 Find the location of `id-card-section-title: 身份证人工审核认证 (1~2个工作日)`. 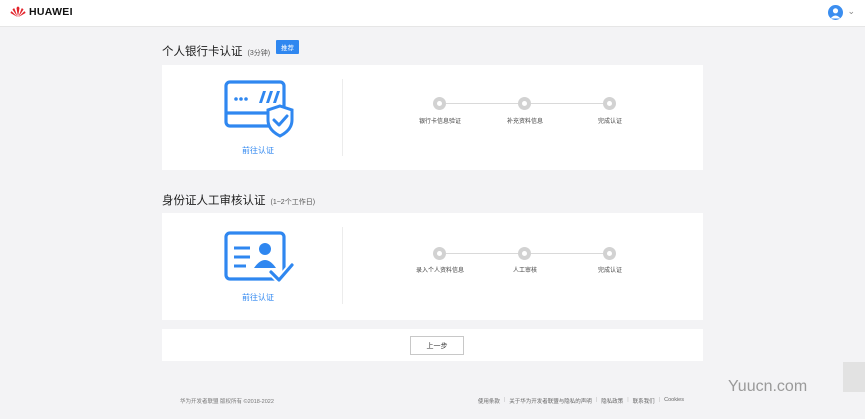

id-card-section-title: 身份证人工审核认证 (1~2个工作日) is located at coordinates (238, 200).